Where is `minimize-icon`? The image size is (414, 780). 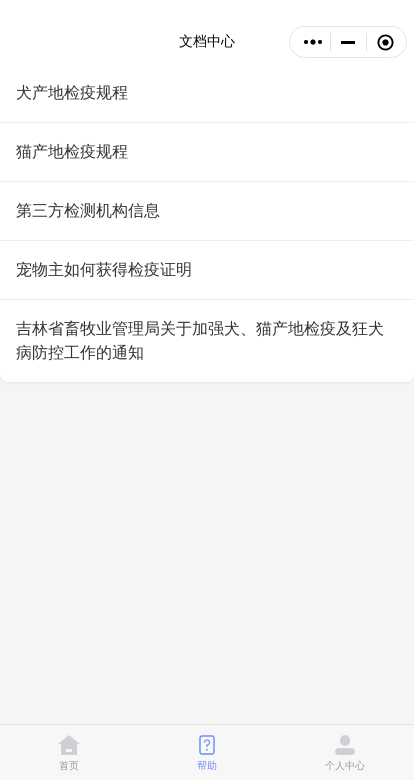
minimize-icon is located at coordinates (348, 42).